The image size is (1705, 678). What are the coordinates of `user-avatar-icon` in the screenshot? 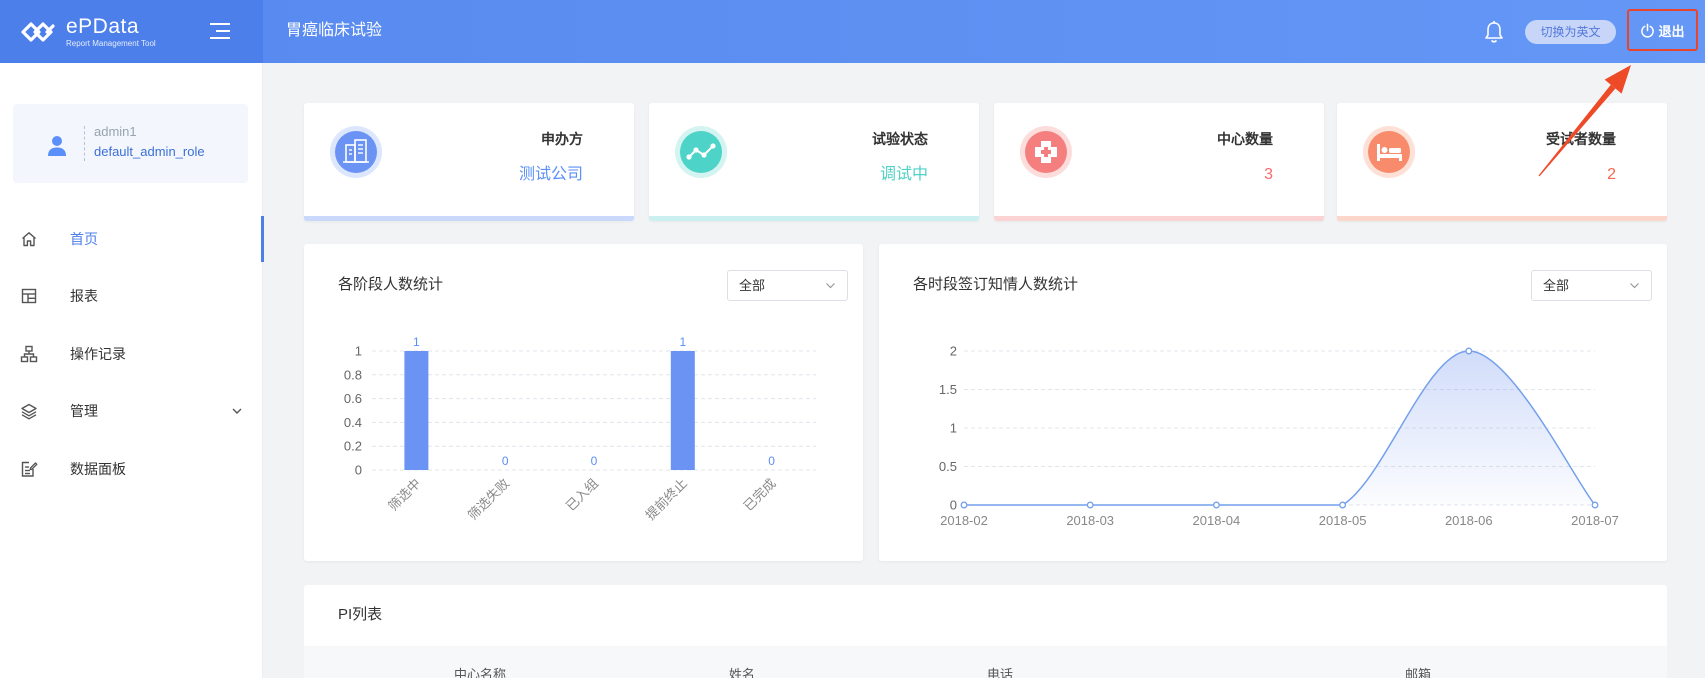 It's located at (57, 146).